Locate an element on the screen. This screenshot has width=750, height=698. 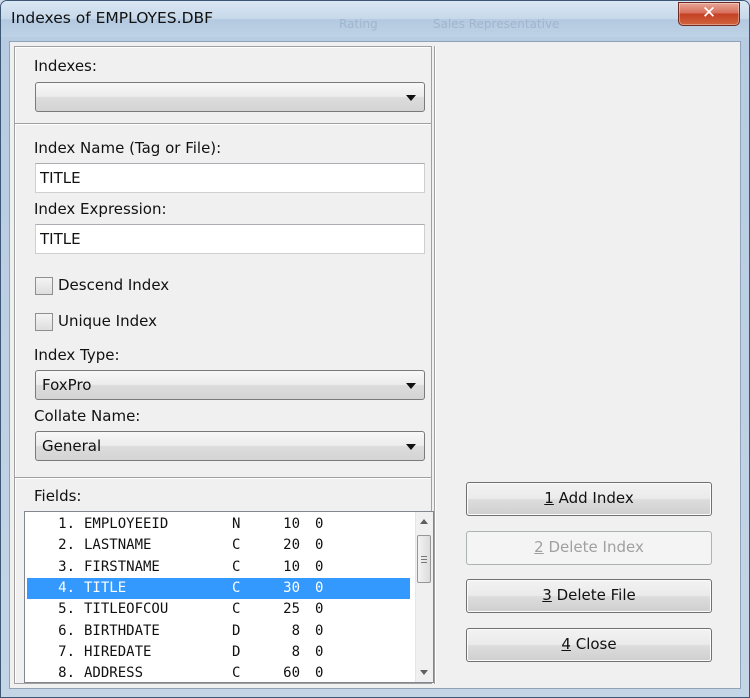
field-no: 4. is located at coordinates (66, 587).